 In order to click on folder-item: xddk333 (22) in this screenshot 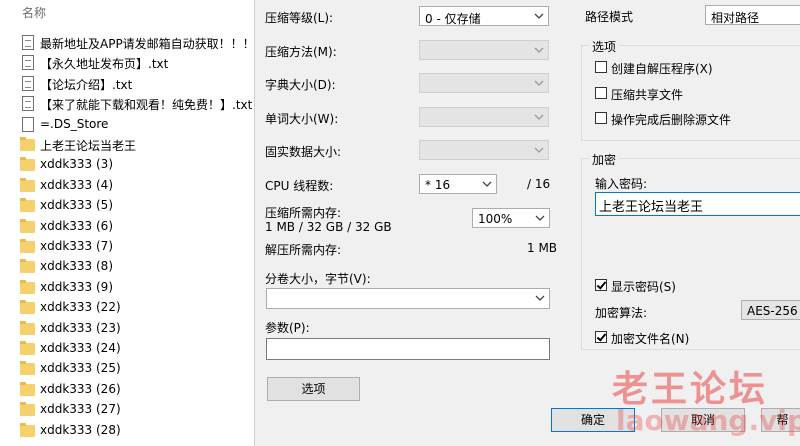, I will do `click(137, 307)`.